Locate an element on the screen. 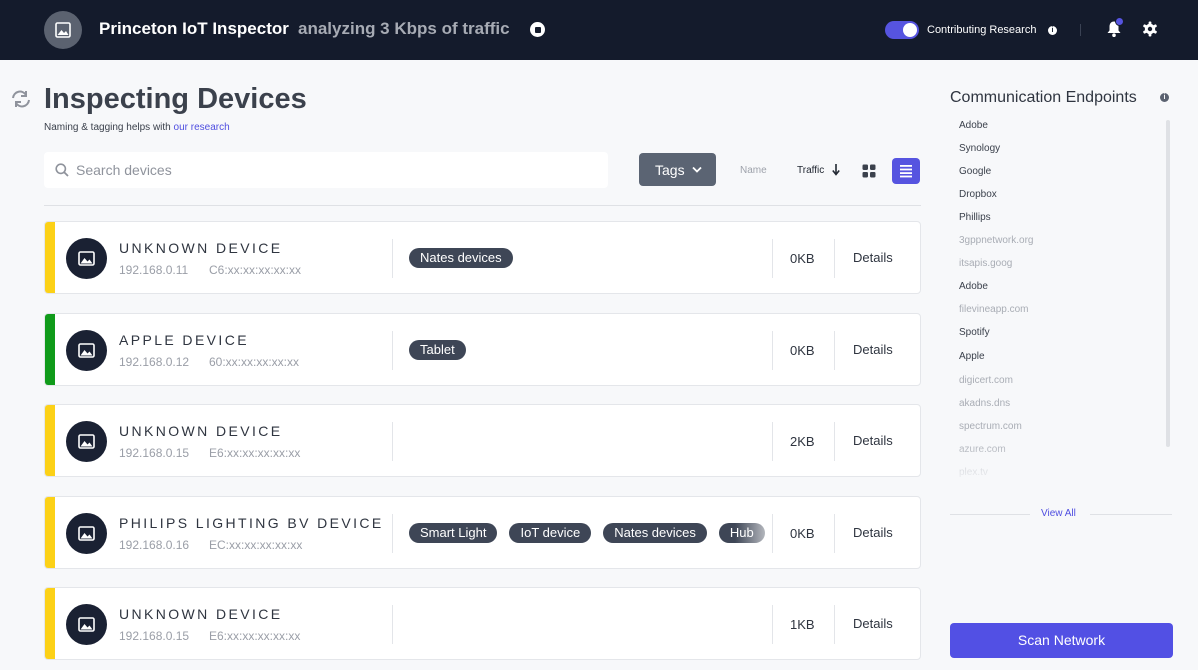  grid-view-icon is located at coordinates (869, 171).